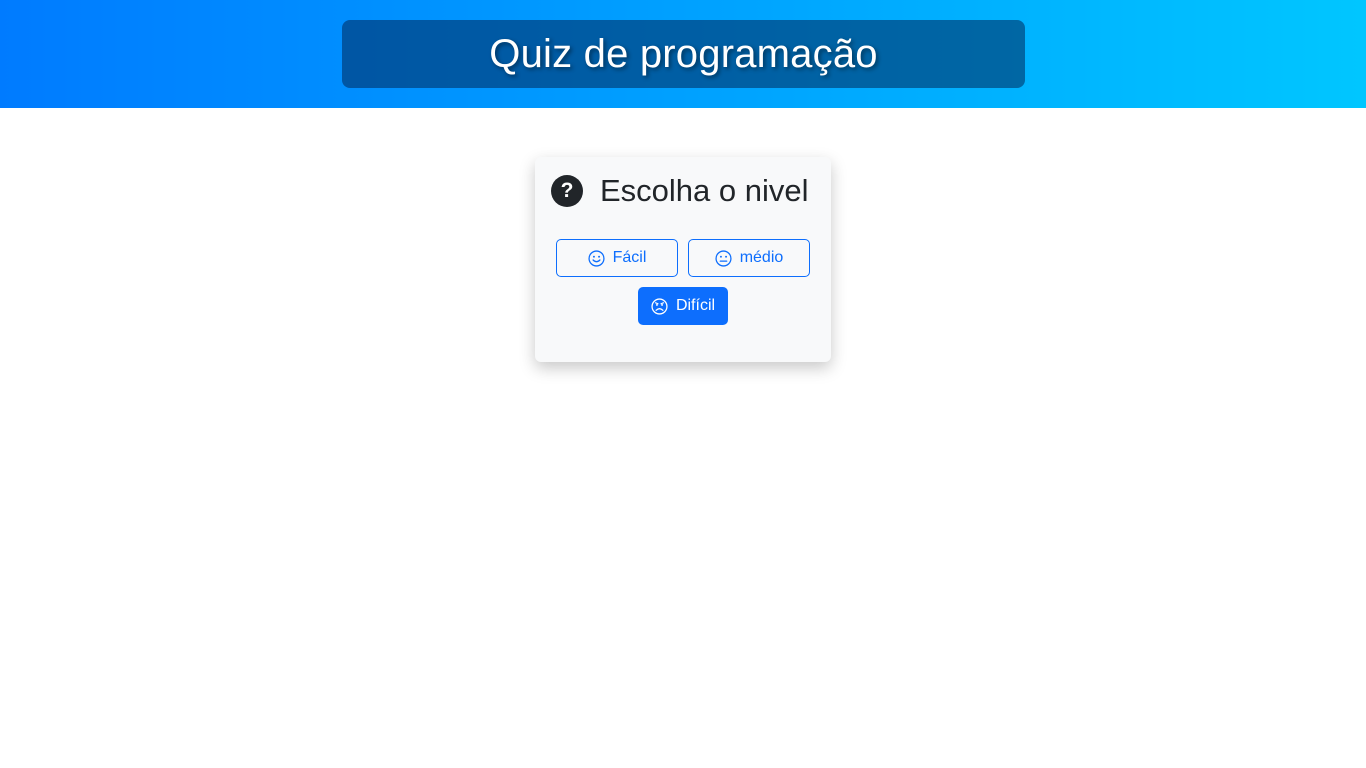 This screenshot has height=768, width=1366. I want to click on card-header: ? Escolha o nivel, so click(680, 190).